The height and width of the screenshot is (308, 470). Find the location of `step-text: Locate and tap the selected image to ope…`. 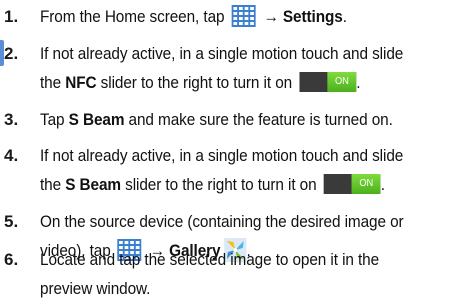

step-text: Locate and tap the selected image to ope… is located at coordinates (239, 260).